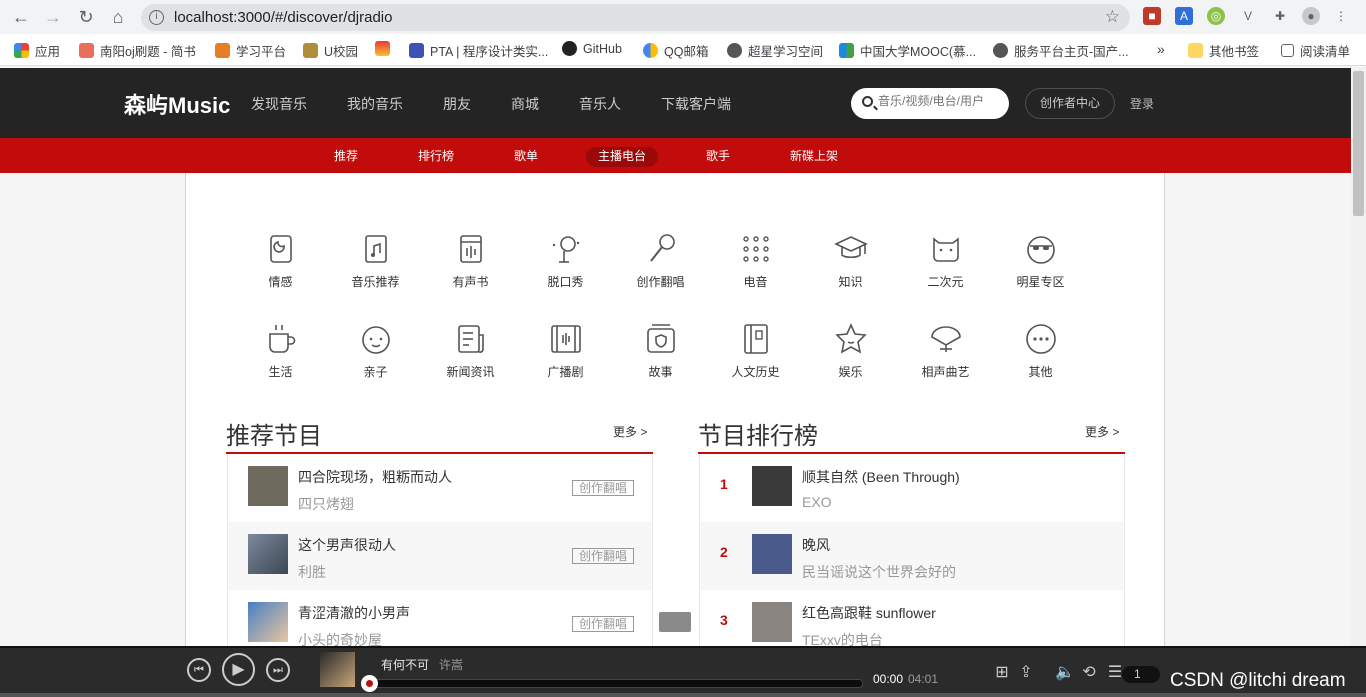  I want to click on category-cat-face: 二次元, so click(945, 260).